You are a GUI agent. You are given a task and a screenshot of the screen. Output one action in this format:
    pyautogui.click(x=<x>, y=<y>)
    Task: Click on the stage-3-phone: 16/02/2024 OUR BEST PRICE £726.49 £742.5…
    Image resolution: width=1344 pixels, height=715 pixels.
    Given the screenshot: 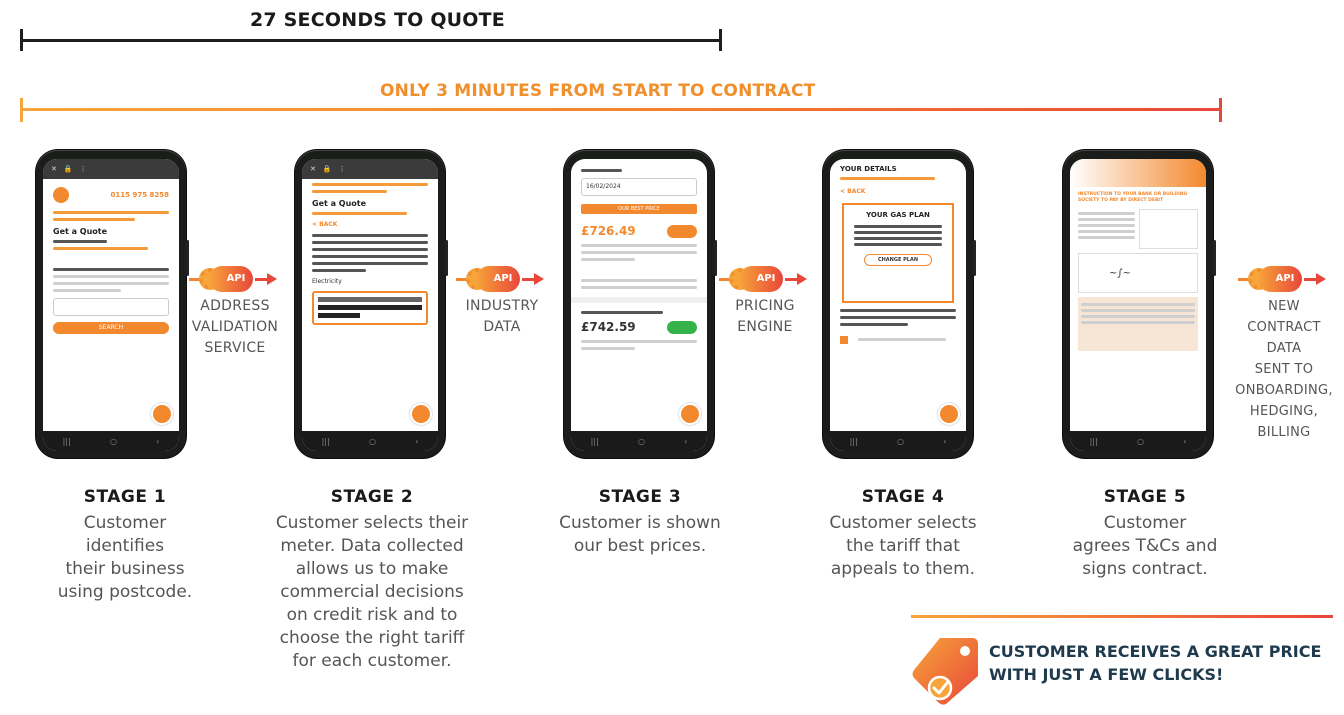 What is the action you would take?
    pyautogui.click(x=640, y=304)
    